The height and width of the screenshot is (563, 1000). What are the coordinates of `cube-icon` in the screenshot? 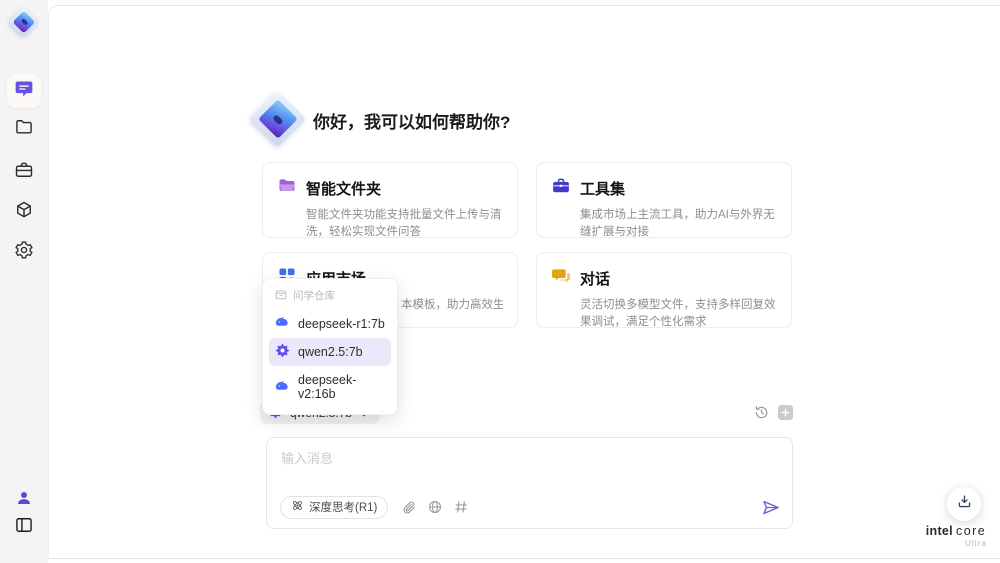 It's located at (24, 212).